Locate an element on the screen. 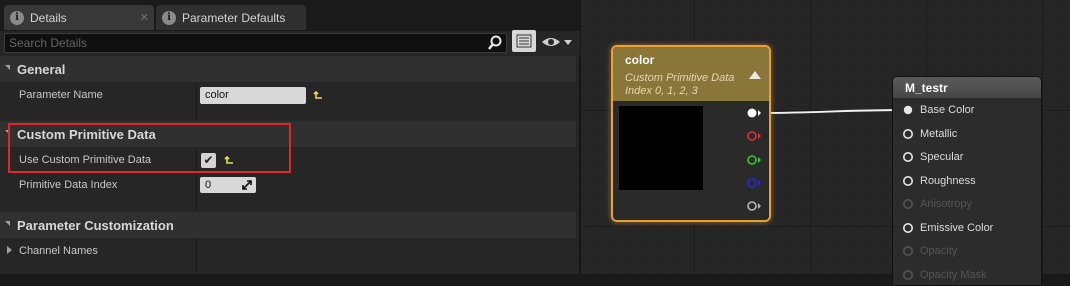 The width and height of the screenshot is (1070, 286). view-options-button is located at coordinates (524, 41).